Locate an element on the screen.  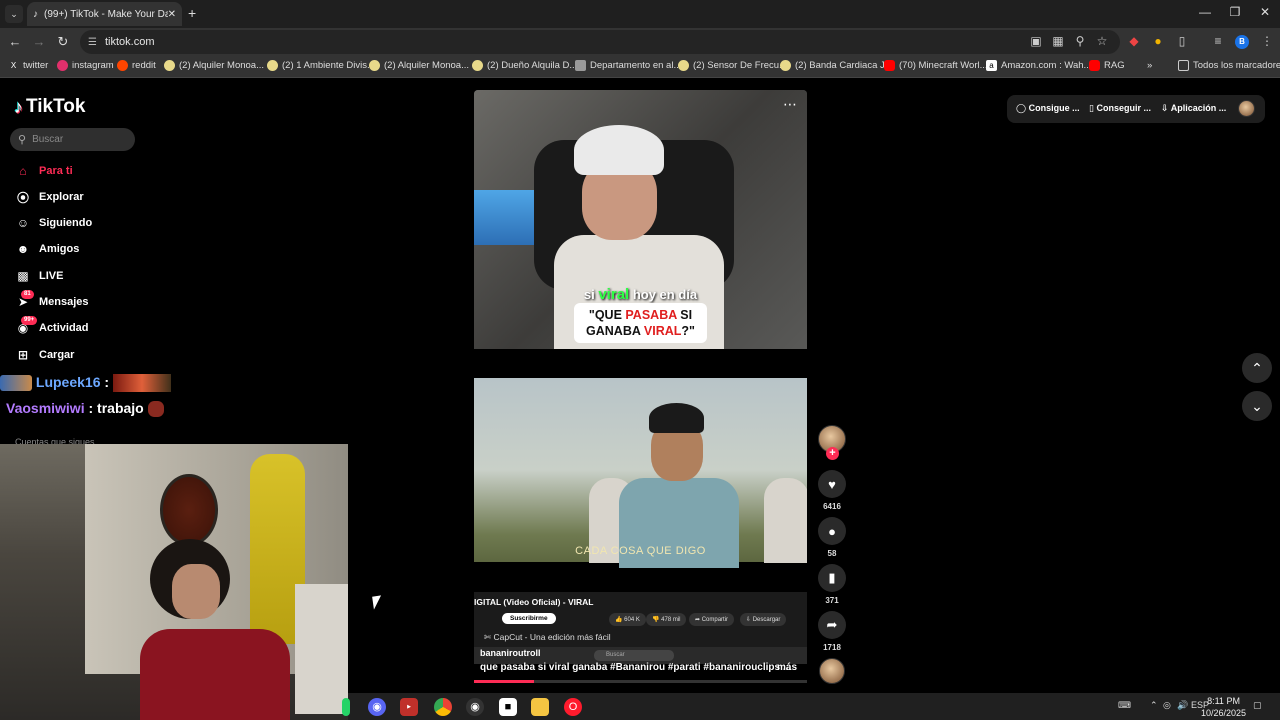
share-button: ➦ 1718 is located at coordinates (832, 631).